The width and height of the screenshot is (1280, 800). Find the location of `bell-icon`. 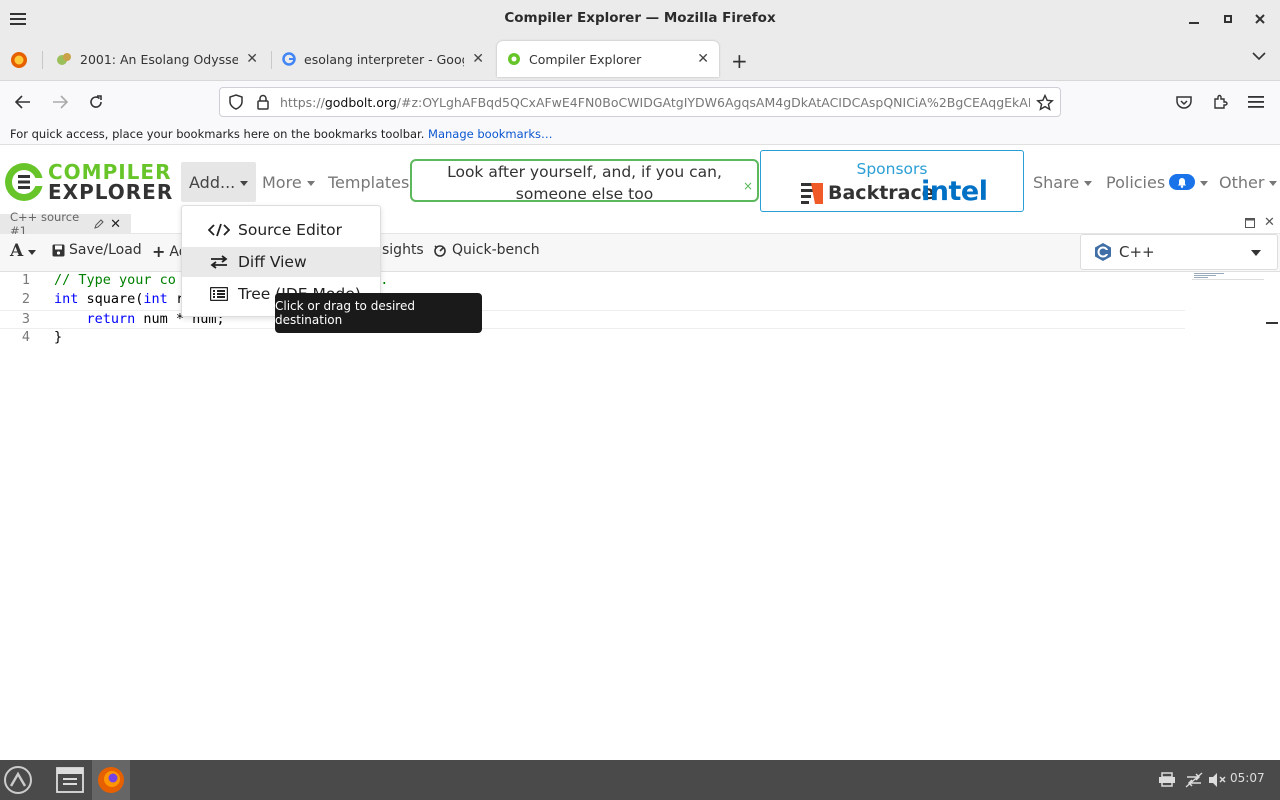

bell-icon is located at coordinates (1182, 182).